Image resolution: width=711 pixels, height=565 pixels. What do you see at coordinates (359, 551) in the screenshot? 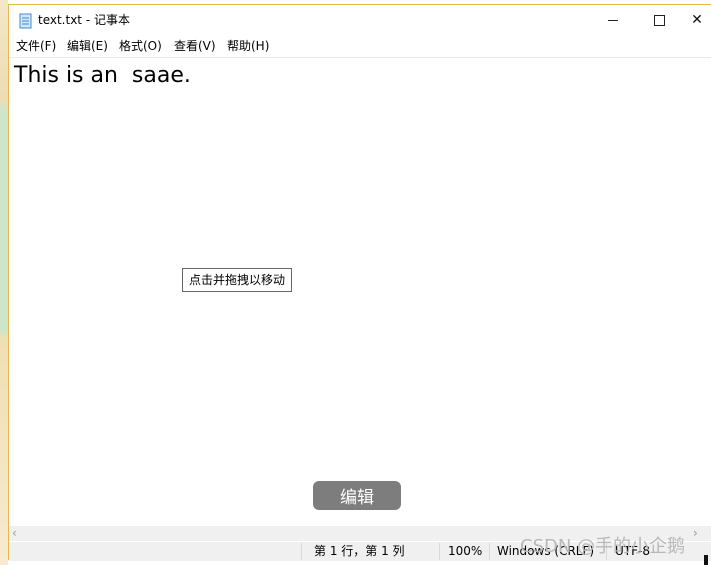
I see `cursor-position: 第 1 行，第 1 列` at bounding box center [359, 551].